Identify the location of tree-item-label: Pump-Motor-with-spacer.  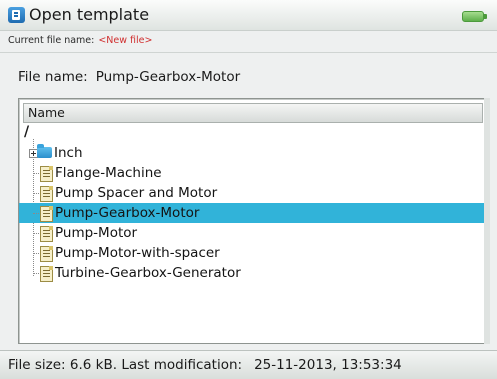
(137, 253).